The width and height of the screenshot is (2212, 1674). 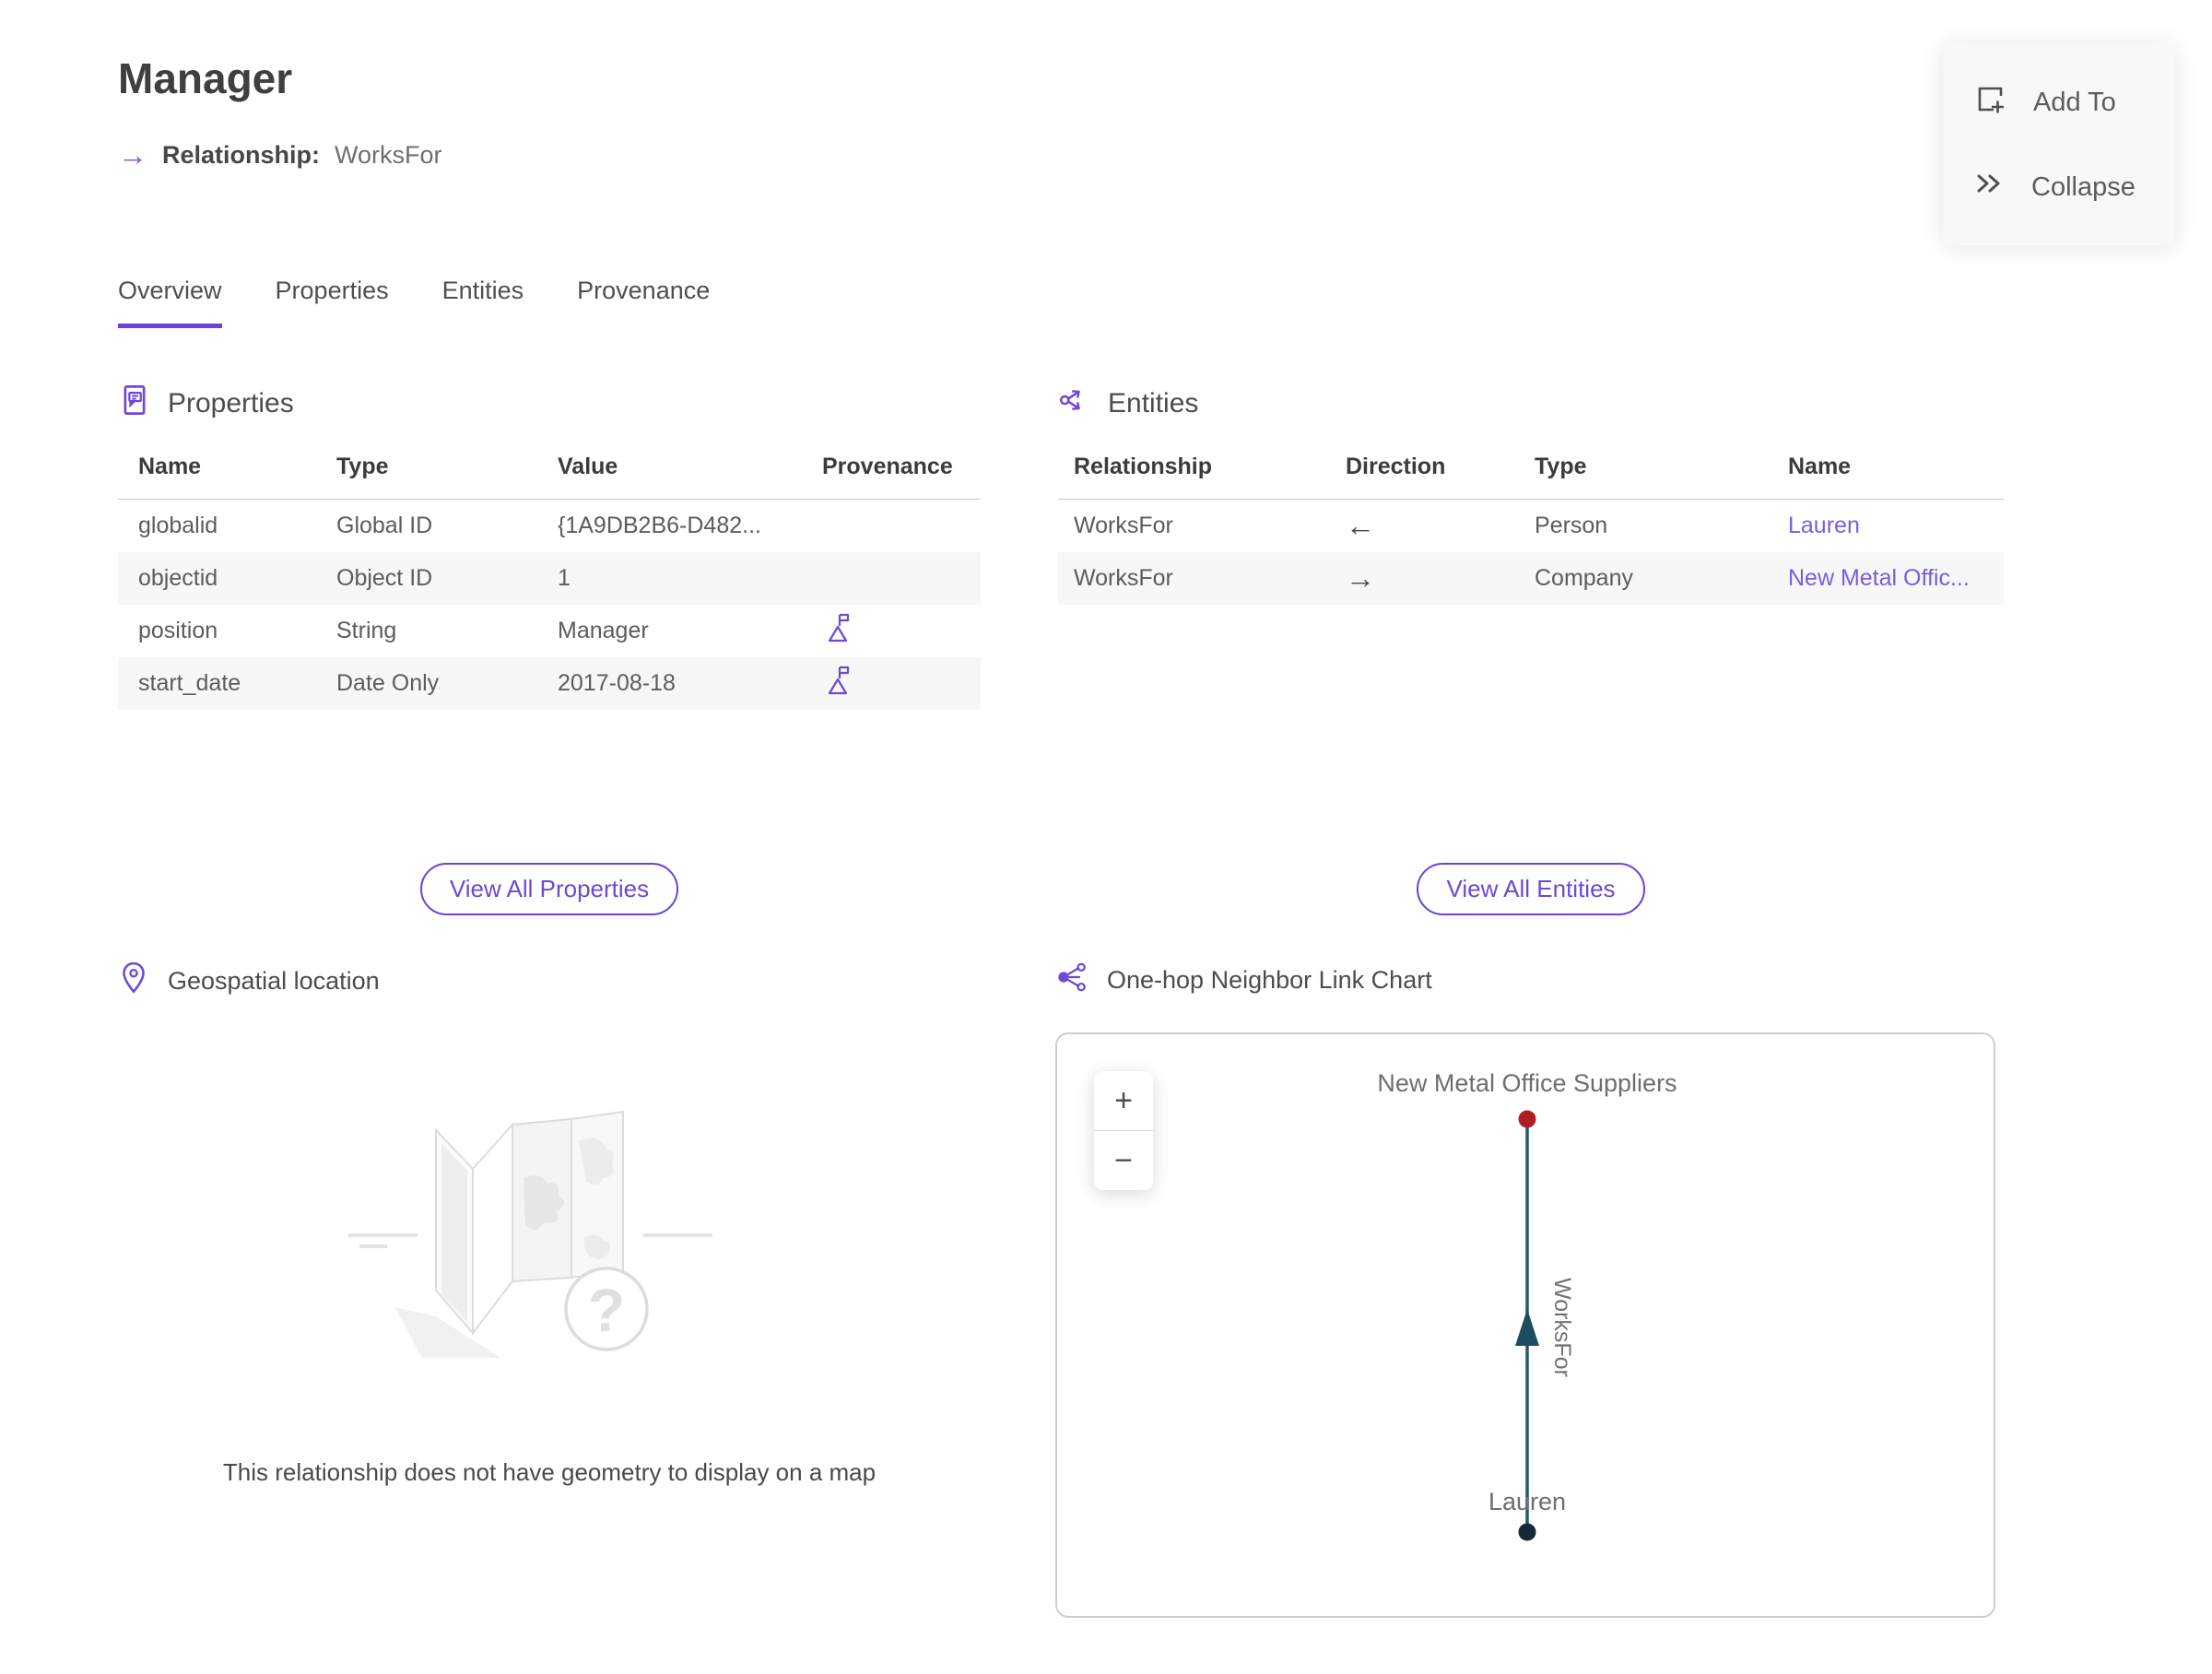 I want to click on top-node, so click(x=1527, y=1119).